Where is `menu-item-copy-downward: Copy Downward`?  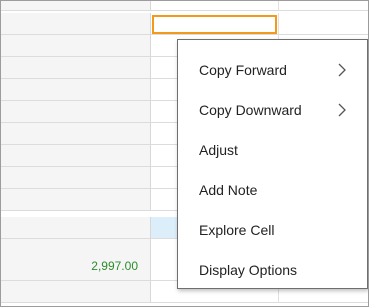
menu-item-copy-downward: Copy Downward is located at coordinates (272, 110).